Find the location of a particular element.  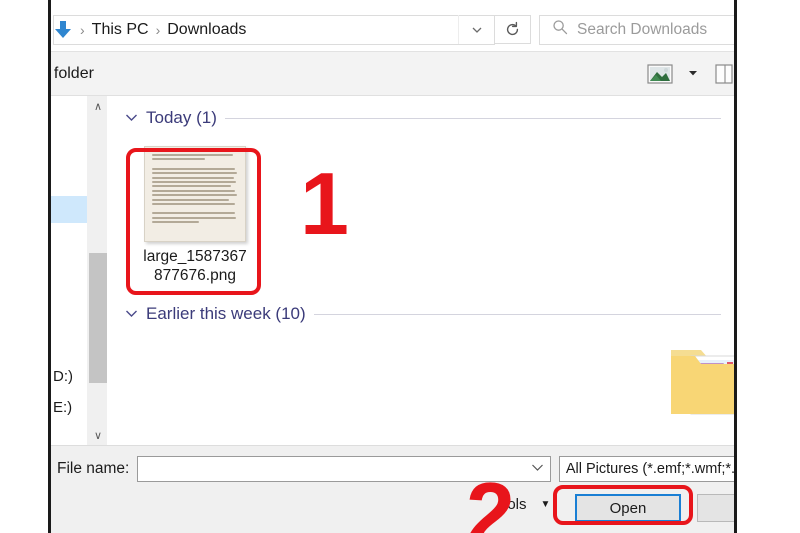

thumbnail-text-lines is located at coordinates (195, 194).